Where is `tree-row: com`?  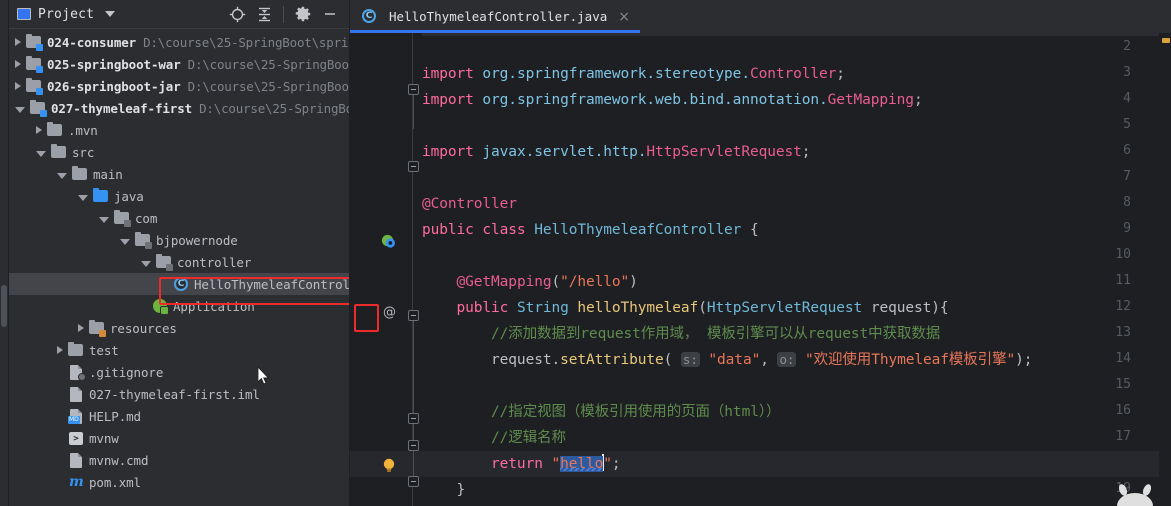
tree-row: com is located at coordinates (179, 218).